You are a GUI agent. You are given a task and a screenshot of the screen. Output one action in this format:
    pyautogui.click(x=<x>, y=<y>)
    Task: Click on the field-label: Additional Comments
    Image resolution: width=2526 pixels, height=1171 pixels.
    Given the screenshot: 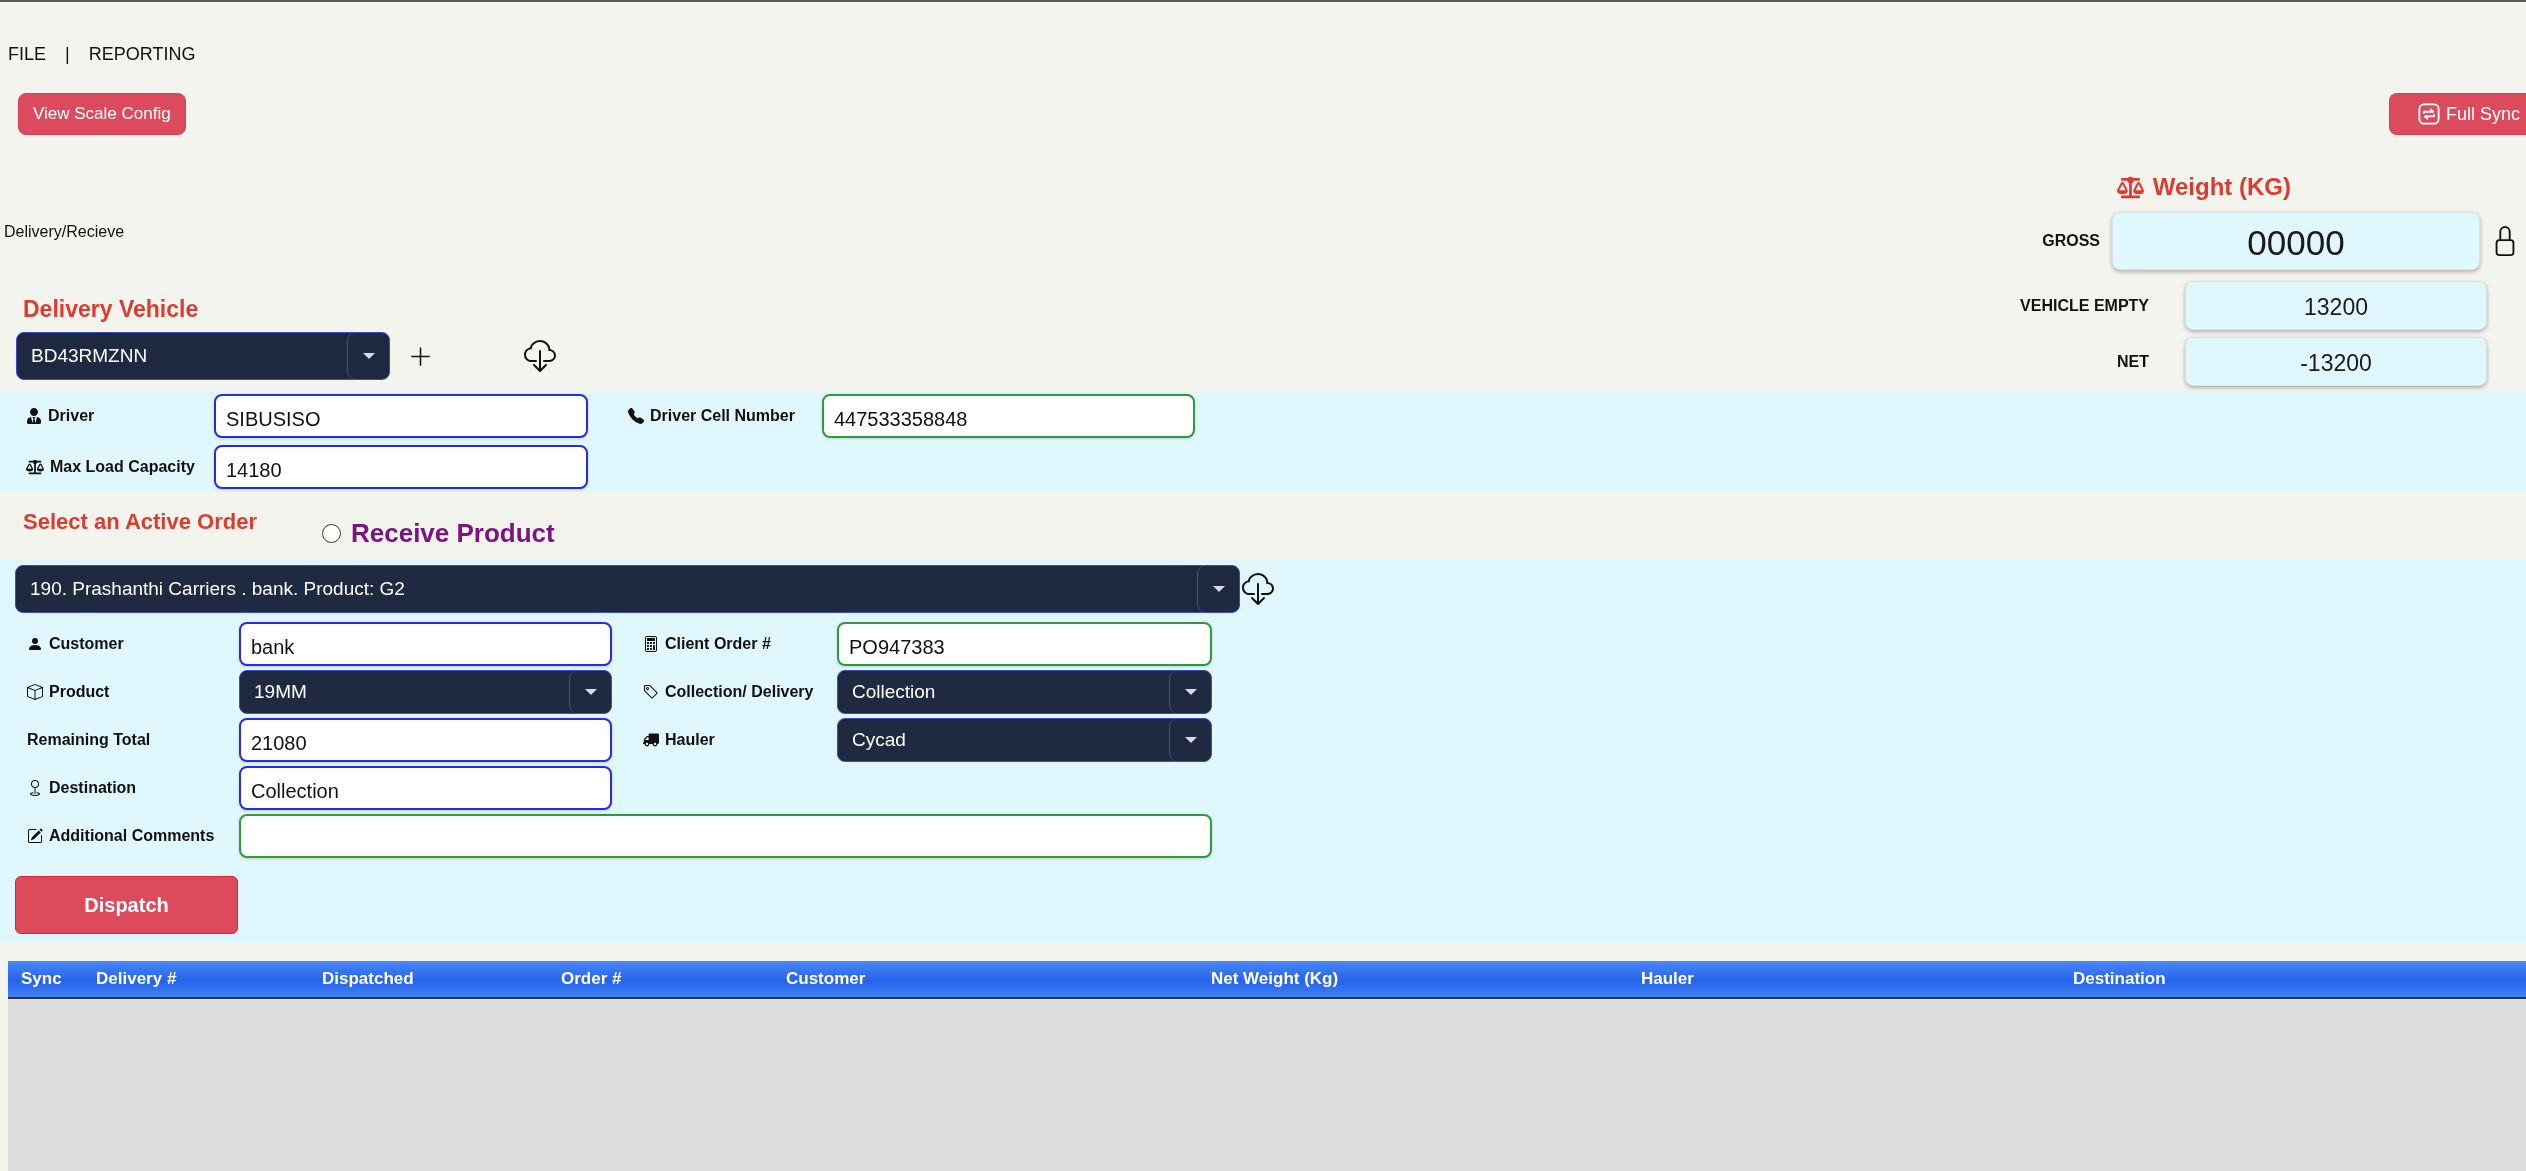 What is the action you would take?
    pyautogui.click(x=132, y=836)
    